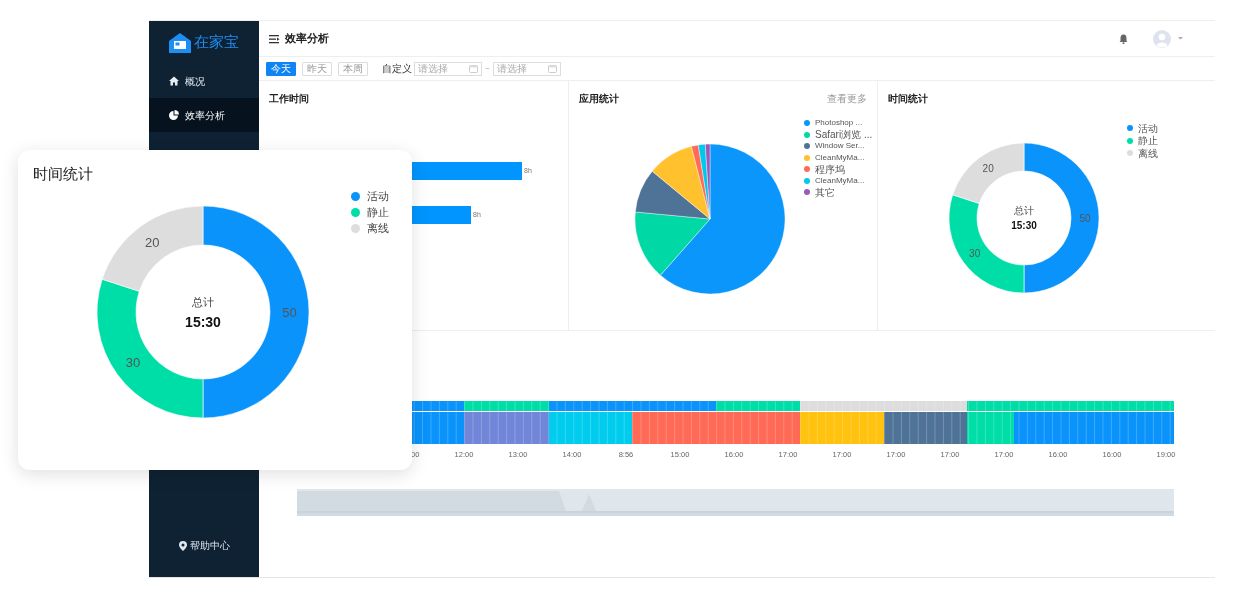 The width and height of the screenshot is (1241, 607). I want to click on home-icon, so click(174, 81).